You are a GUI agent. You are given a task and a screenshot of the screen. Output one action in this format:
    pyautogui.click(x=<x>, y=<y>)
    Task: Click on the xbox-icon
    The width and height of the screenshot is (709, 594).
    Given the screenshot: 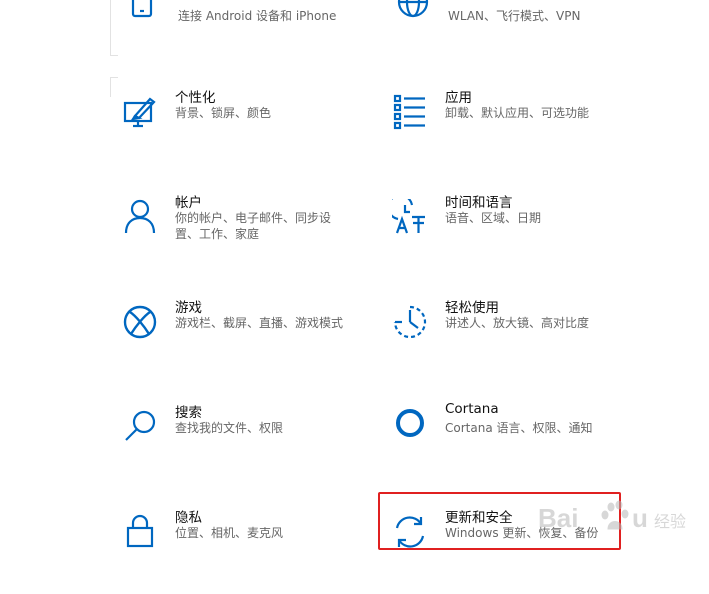 What is the action you would take?
    pyautogui.click(x=140, y=322)
    